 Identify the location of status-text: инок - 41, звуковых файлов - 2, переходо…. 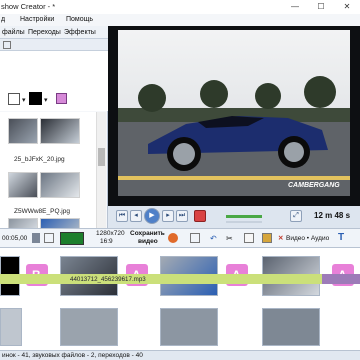
(72, 355).